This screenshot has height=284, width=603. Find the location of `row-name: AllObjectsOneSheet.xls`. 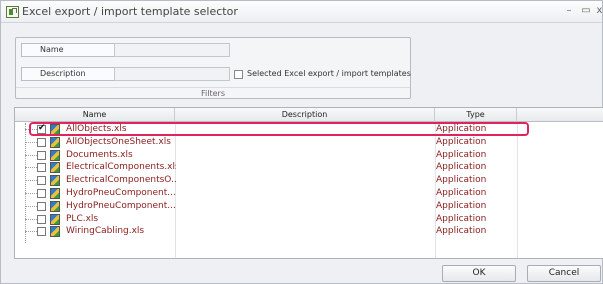

row-name: AllObjectsOneSheet.xls is located at coordinates (118, 141).